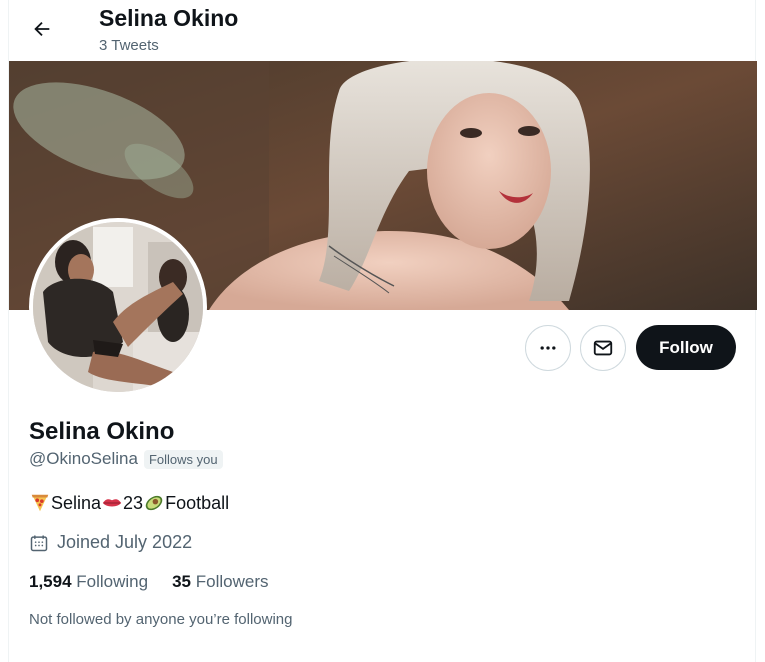 The image size is (765, 662). I want to click on pizza-icon, so click(40, 503).